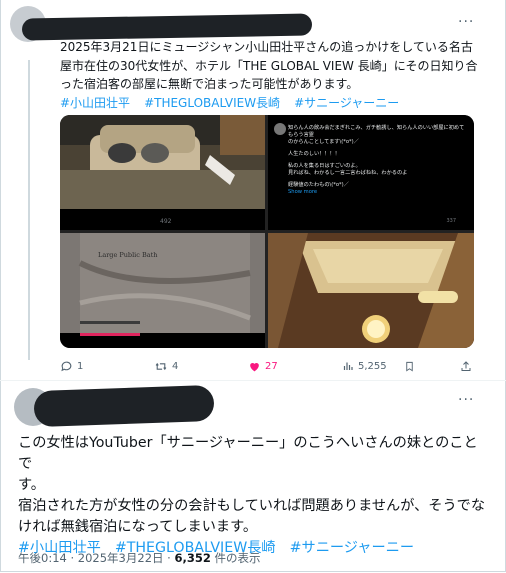  I want to click on reply-button: 1, so click(71, 366).